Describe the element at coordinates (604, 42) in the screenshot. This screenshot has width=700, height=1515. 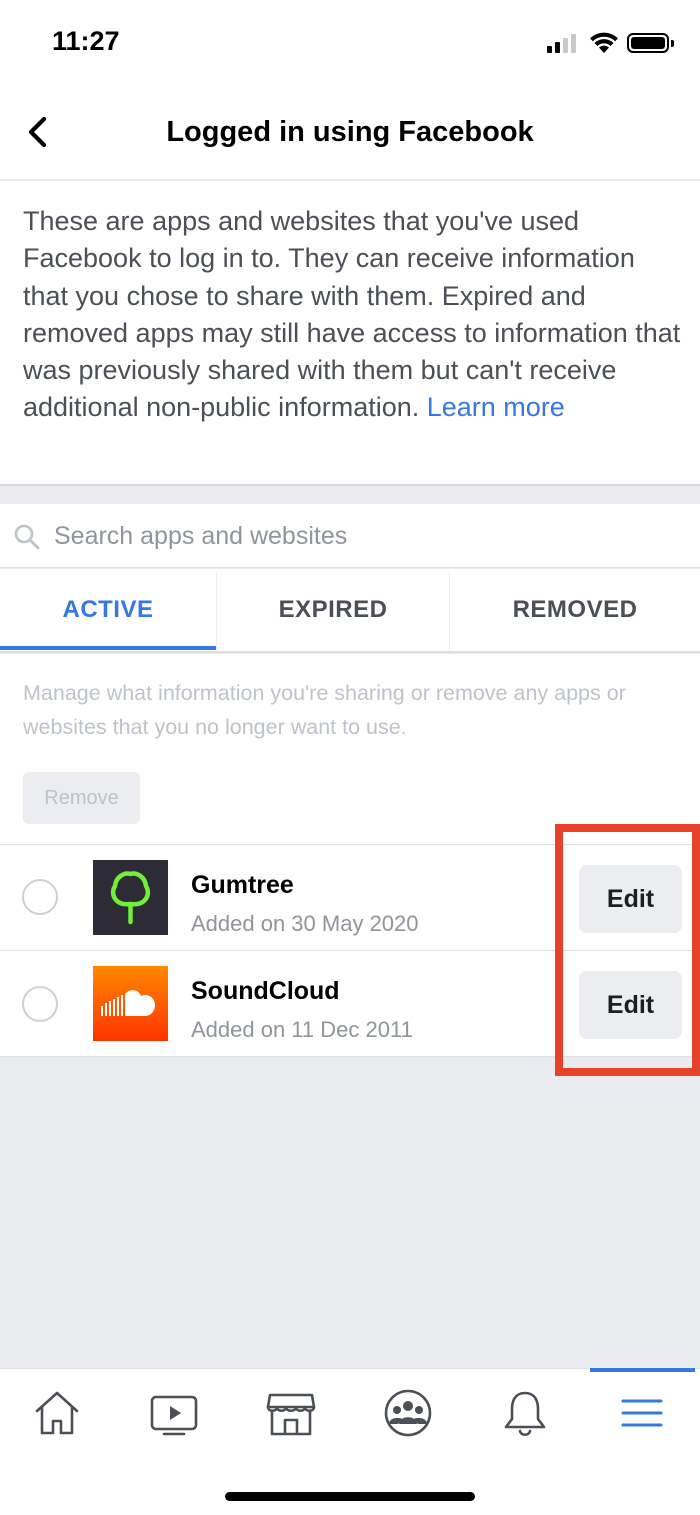
I see `wifi-icon` at that location.